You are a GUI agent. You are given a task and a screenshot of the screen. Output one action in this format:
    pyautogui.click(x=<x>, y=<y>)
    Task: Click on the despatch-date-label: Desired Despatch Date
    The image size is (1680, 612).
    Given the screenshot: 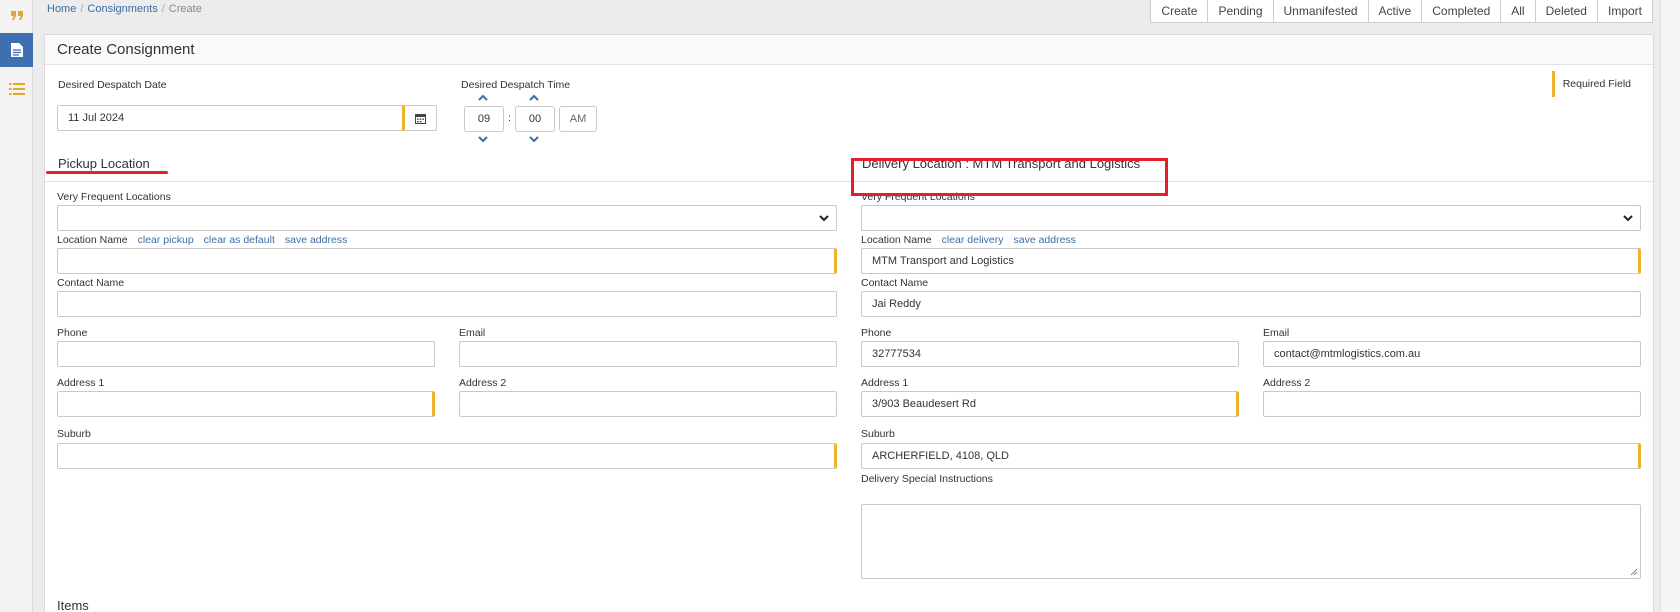 What is the action you would take?
    pyautogui.click(x=112, y=85)
    